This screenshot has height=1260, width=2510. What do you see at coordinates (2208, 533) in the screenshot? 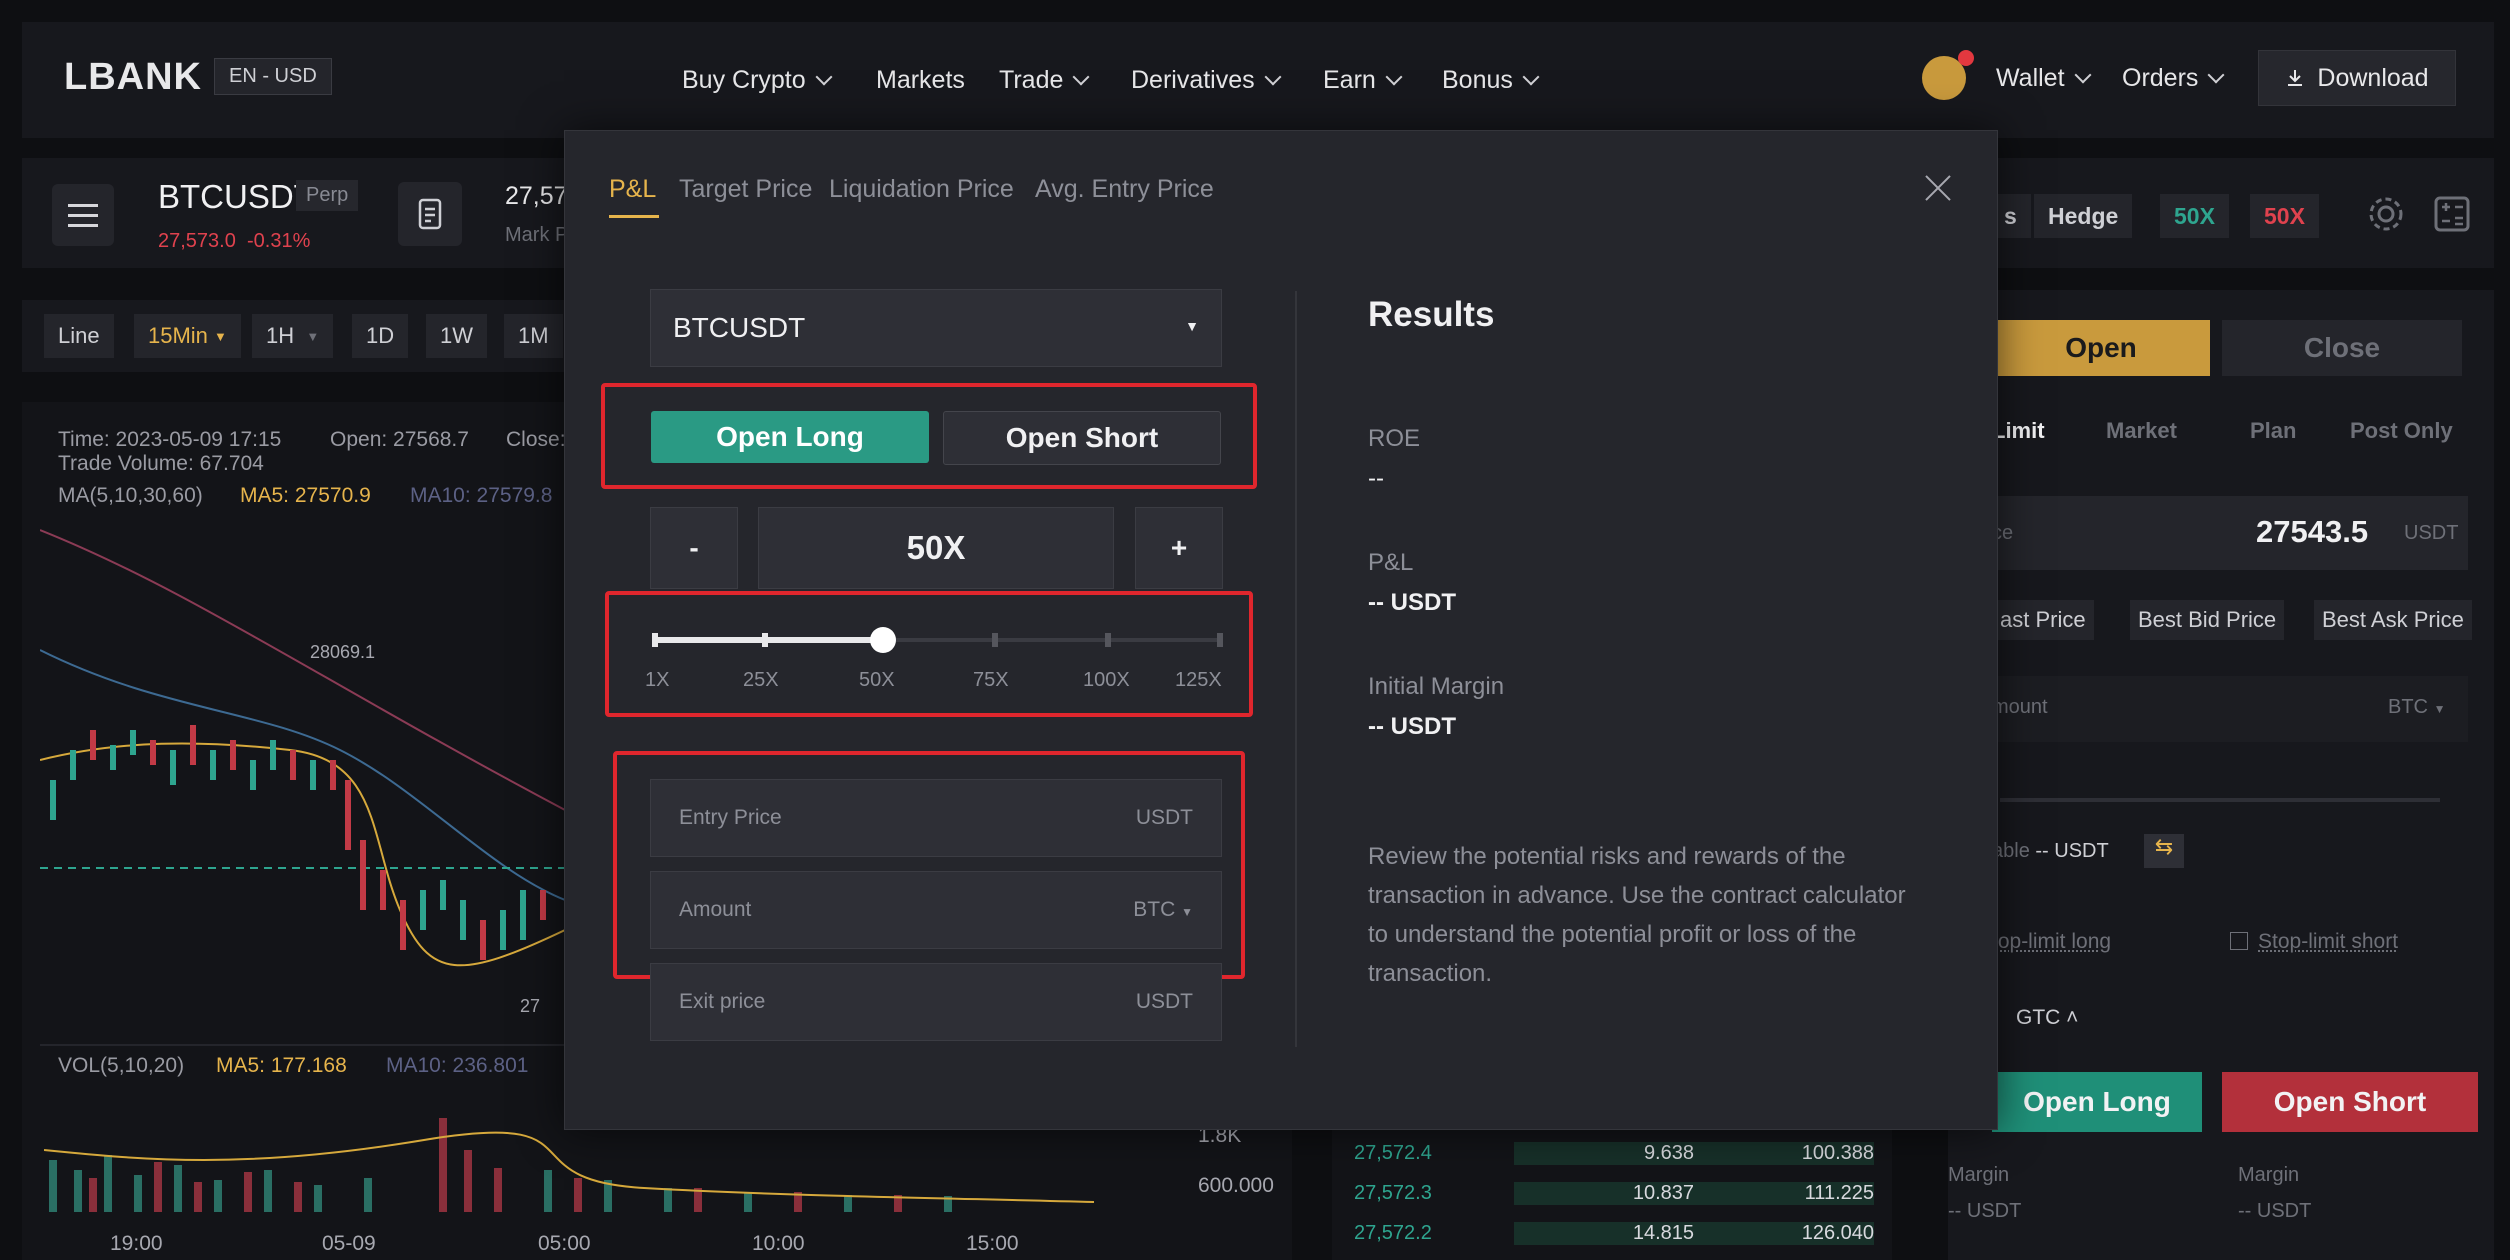
I see `price-input` at bounding box center [2208, 533].